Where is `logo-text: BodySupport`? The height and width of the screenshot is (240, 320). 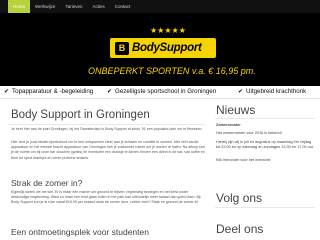 logo-text: BodySupport is located at coordinates (167, 48).